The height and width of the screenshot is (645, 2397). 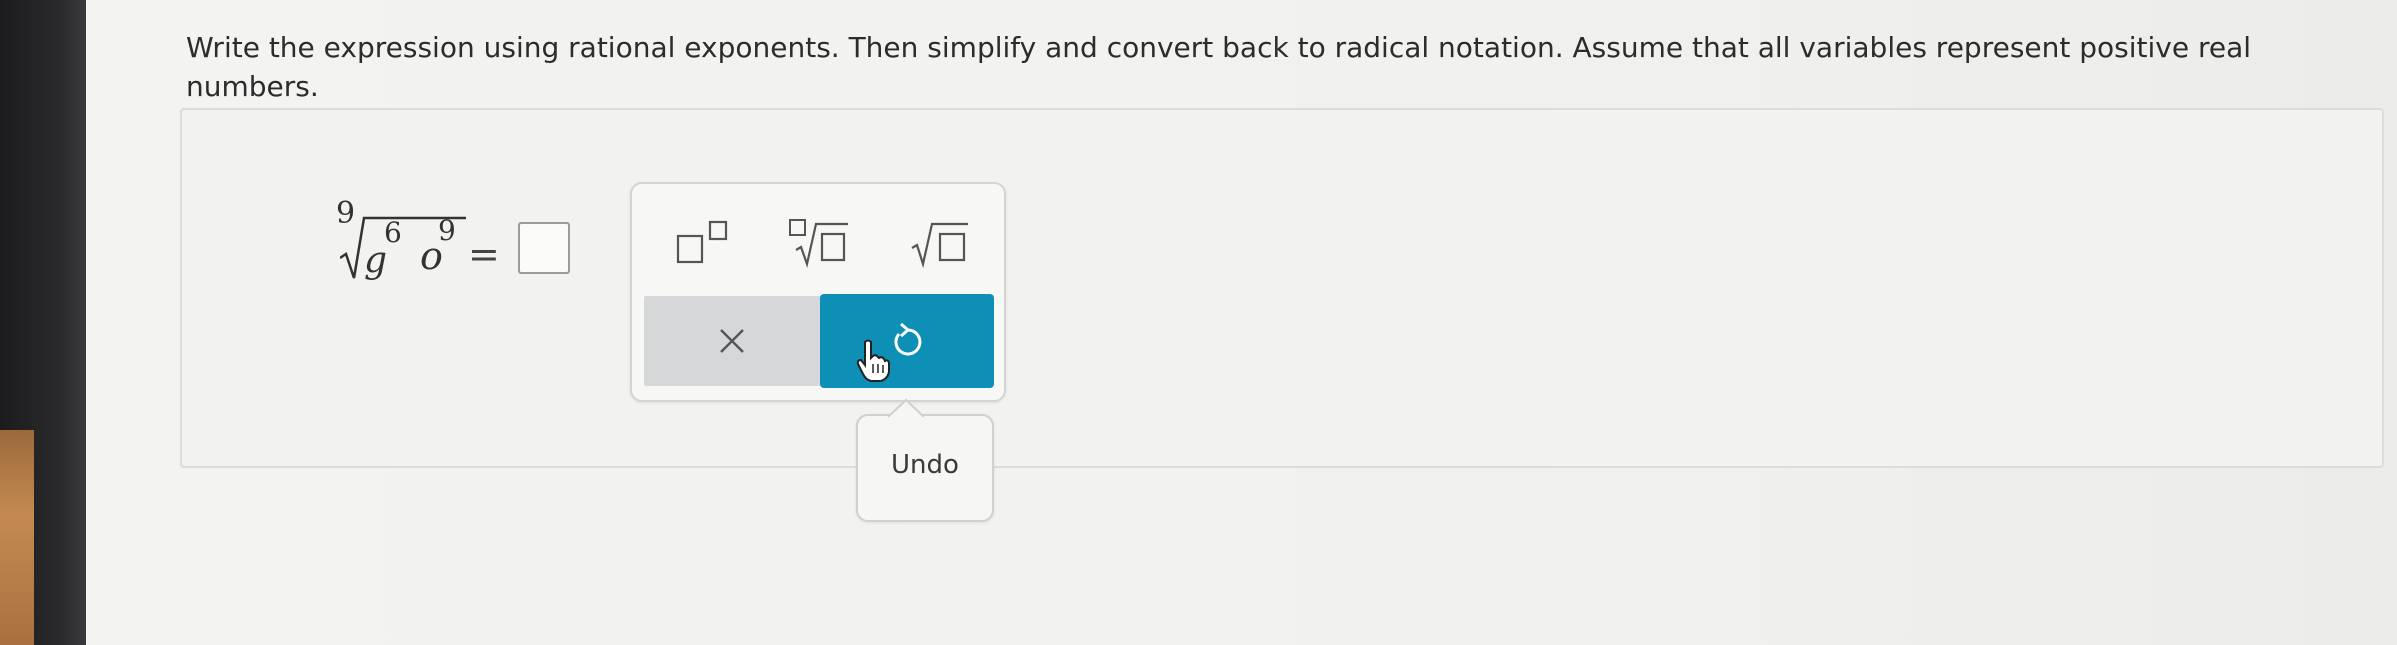 I want to click on clear-button, so click(x=732, y=341).